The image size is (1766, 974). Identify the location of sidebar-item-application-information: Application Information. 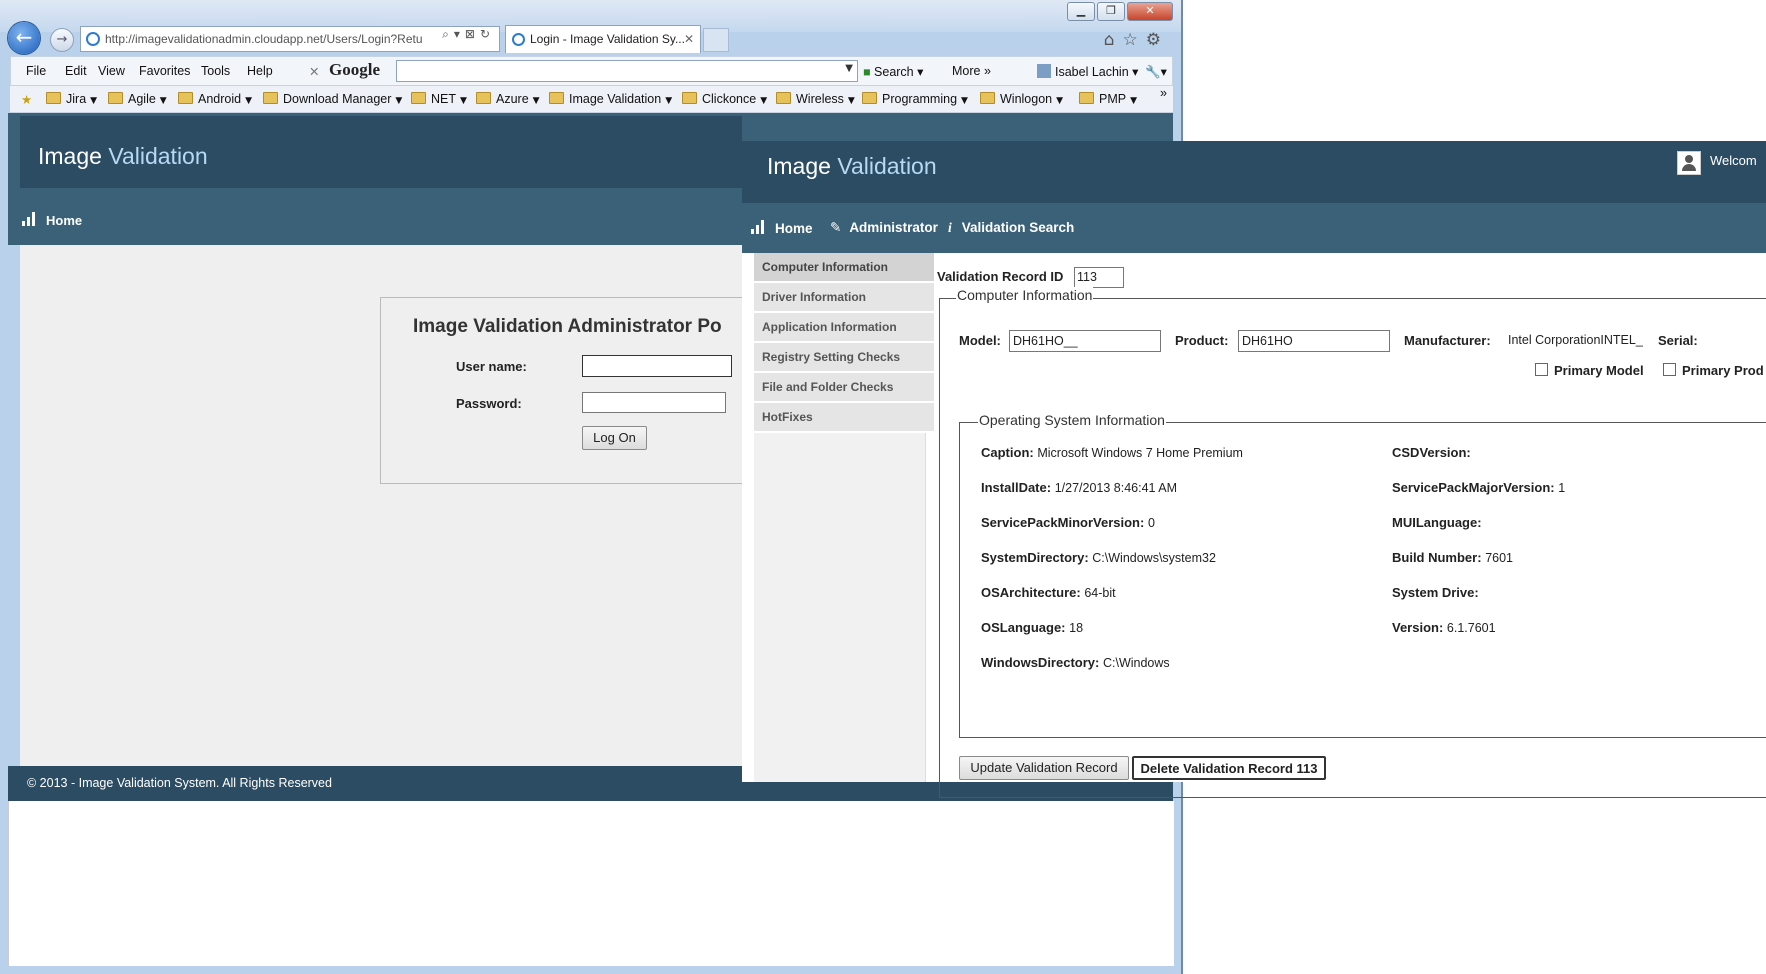
(844, 328).